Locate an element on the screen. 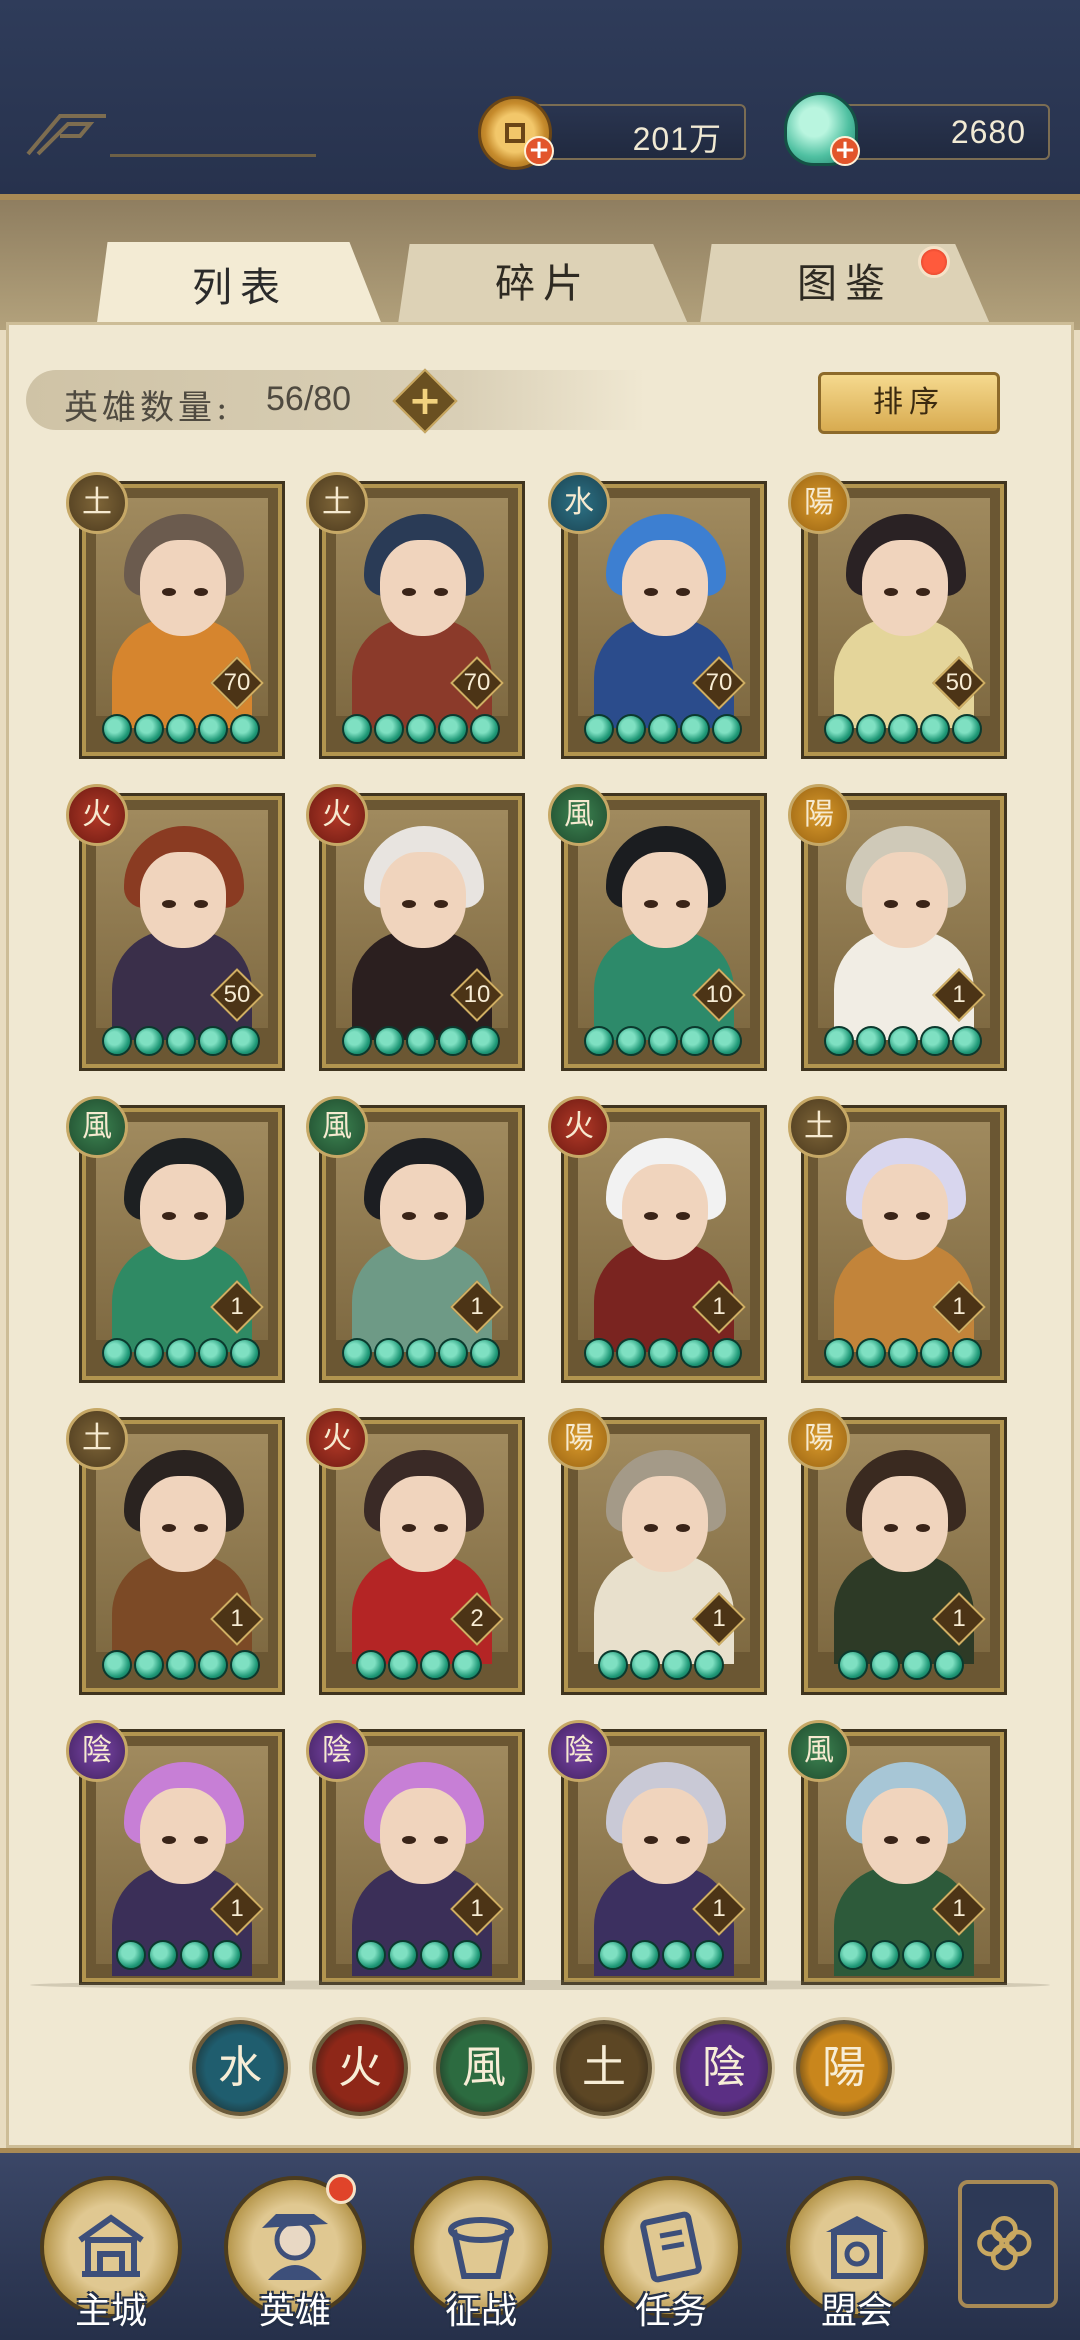  coin-value: 201万 is located at coordinates (677, 139).